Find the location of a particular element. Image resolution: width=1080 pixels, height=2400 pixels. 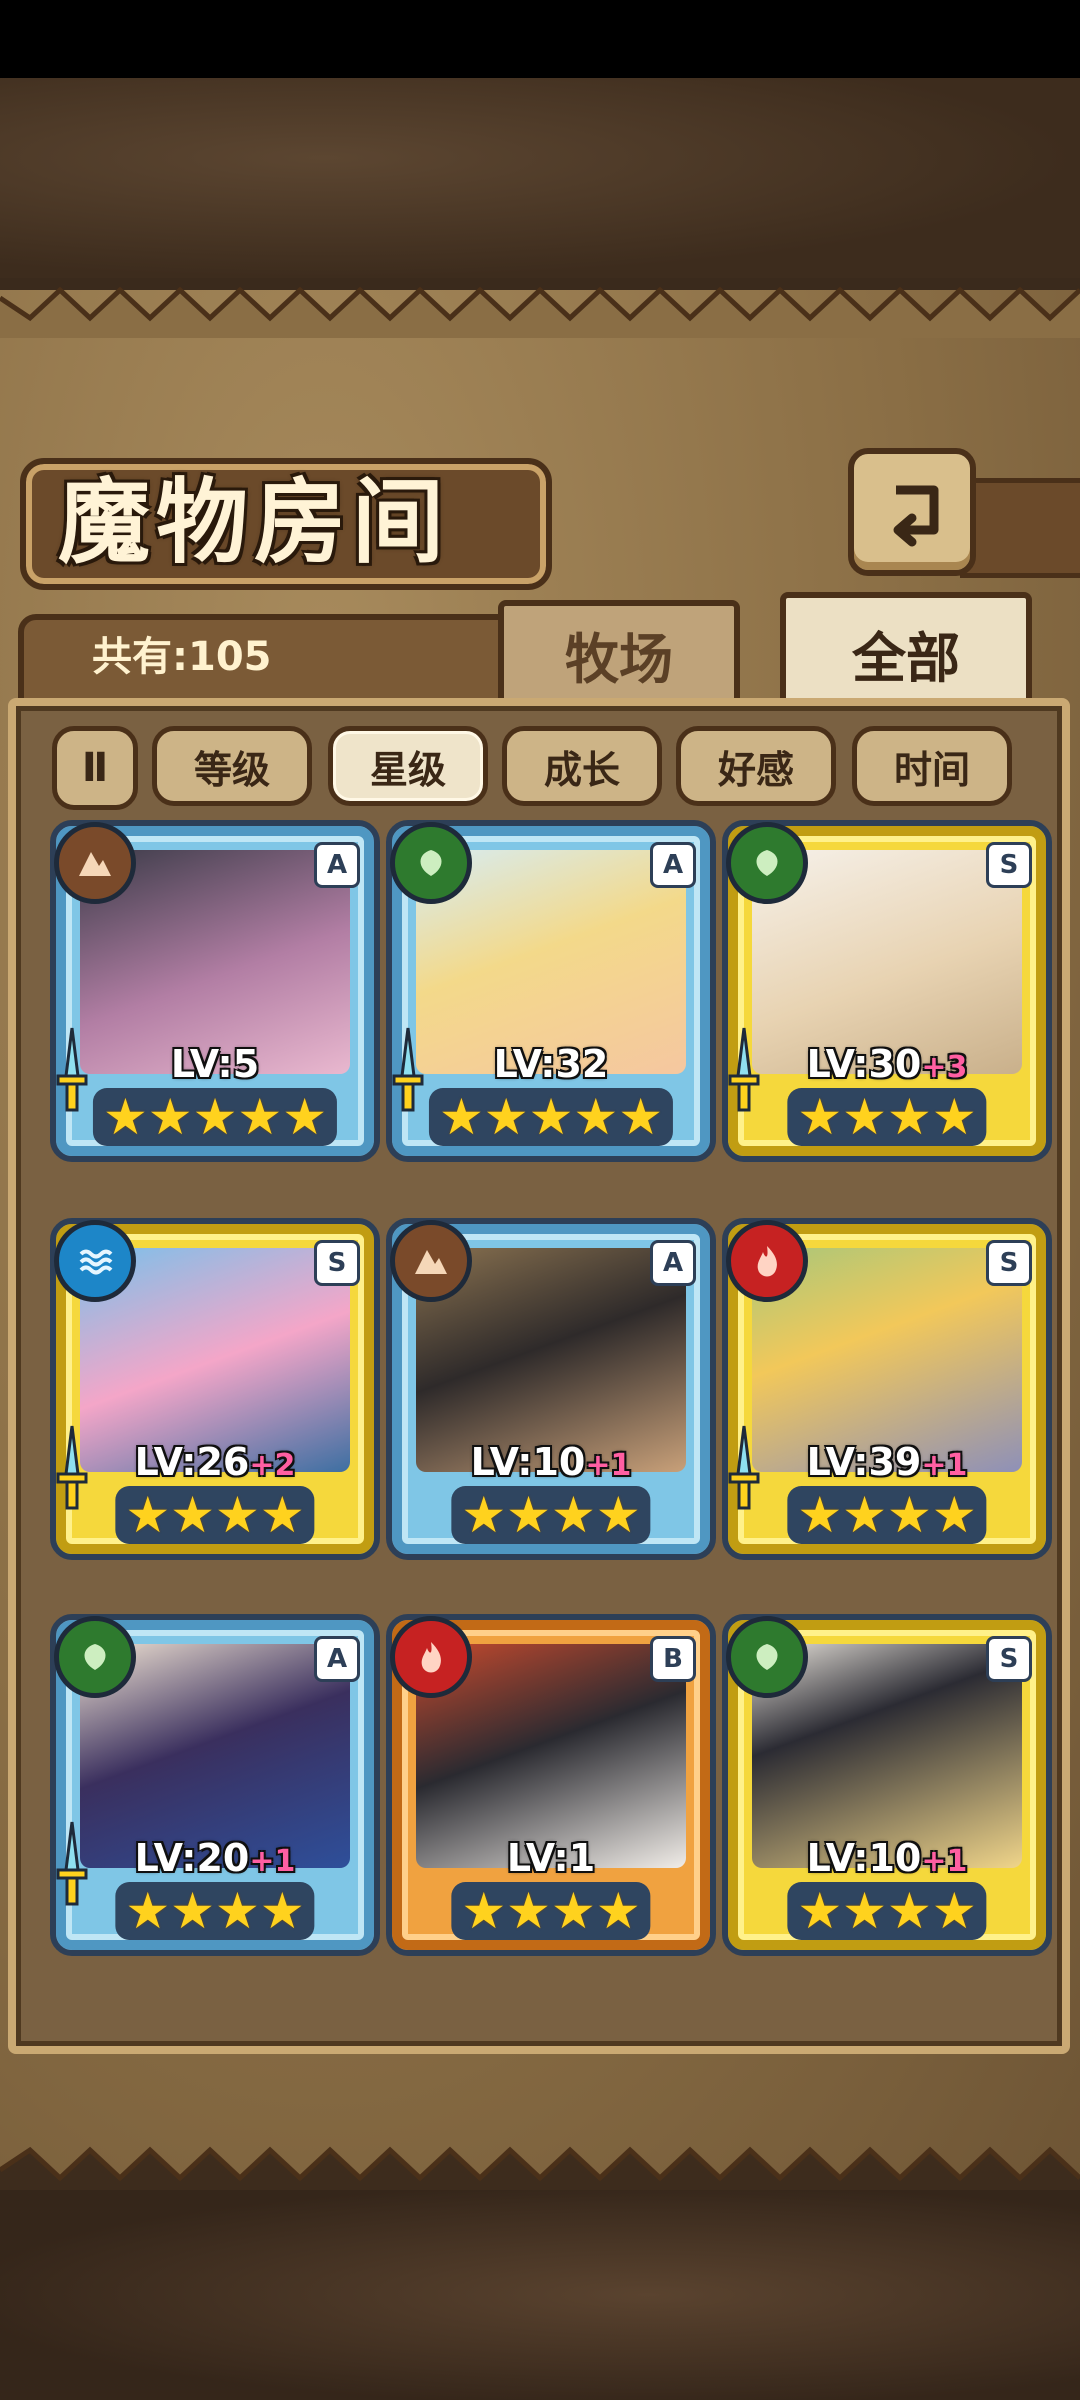

zigzag-border-bottom is located at coordinates (540, 2168).